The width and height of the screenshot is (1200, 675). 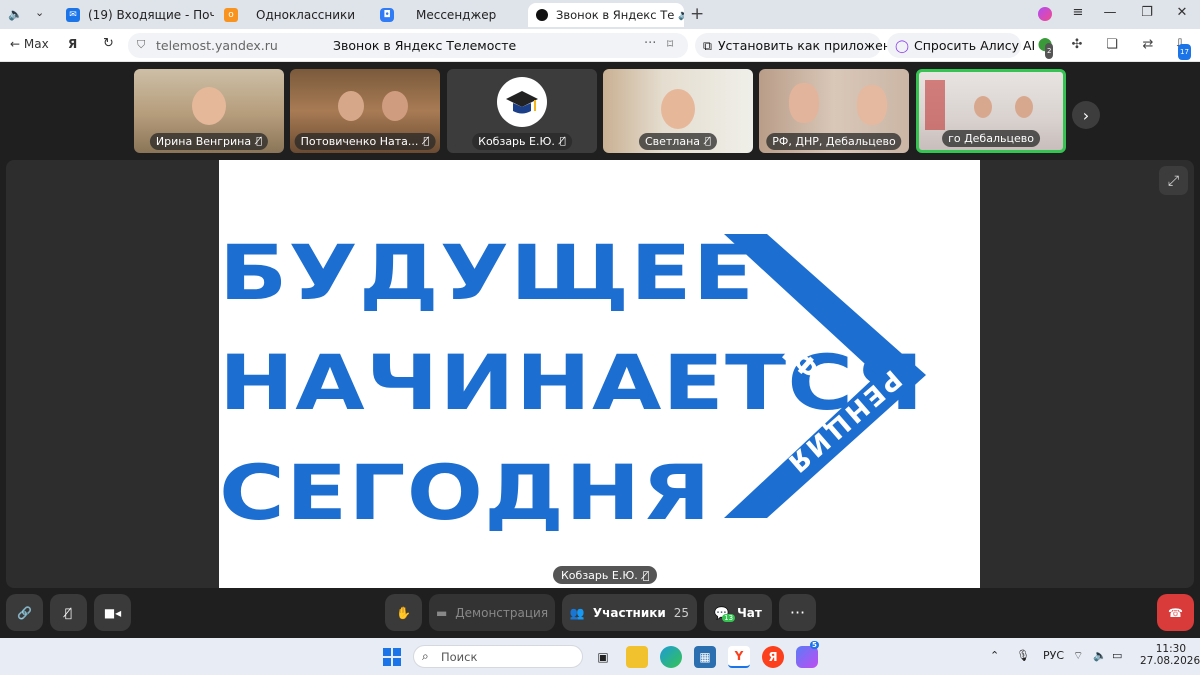 I want to click on participants-label: Участники, so click(x=629, y=612).